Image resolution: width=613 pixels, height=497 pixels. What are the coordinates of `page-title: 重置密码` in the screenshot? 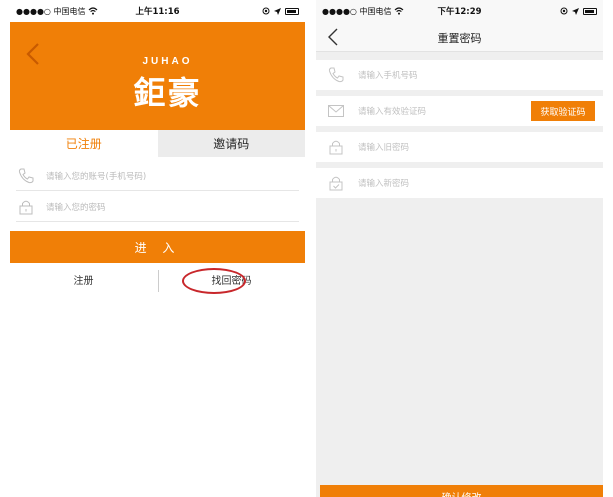 It's located at (459, 38).